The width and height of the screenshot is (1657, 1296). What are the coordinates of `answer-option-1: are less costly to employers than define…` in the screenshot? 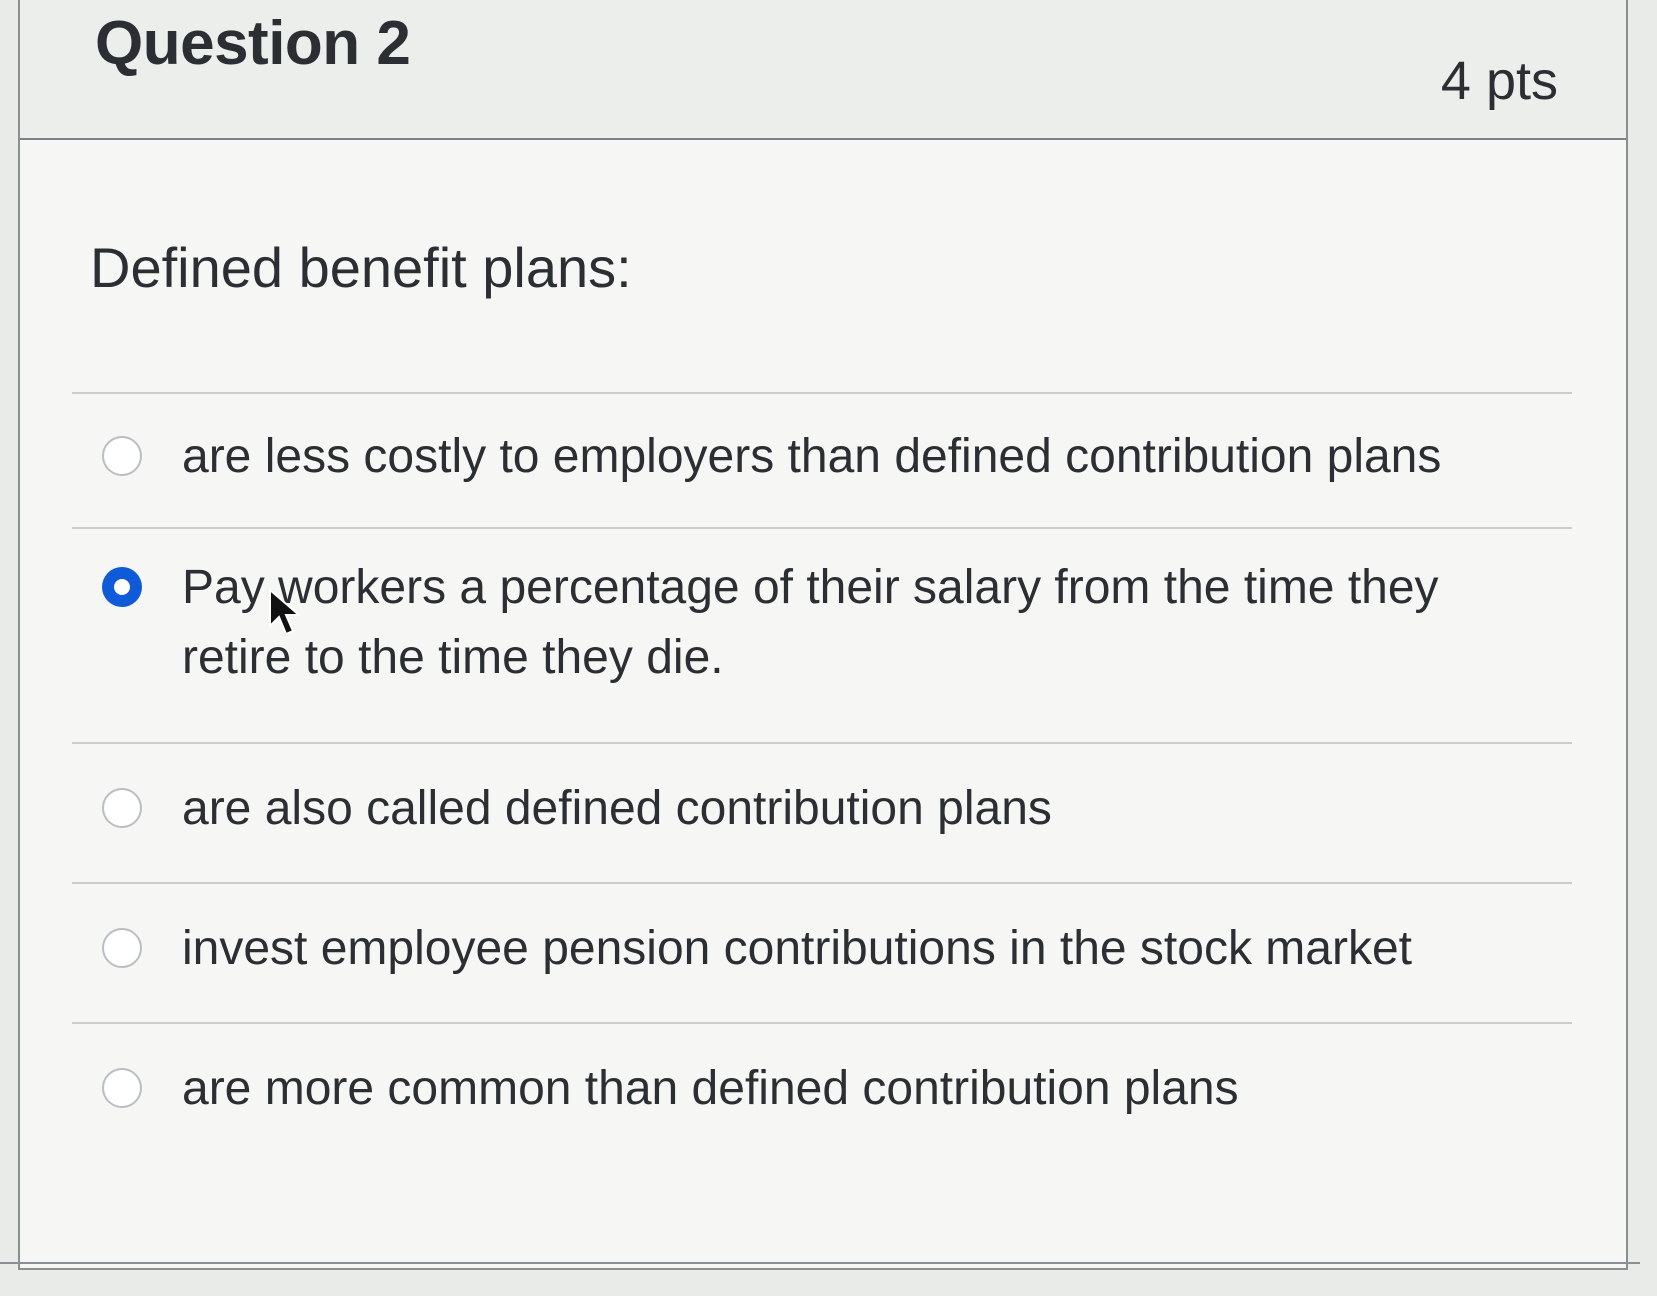 It's located at (822, 459).